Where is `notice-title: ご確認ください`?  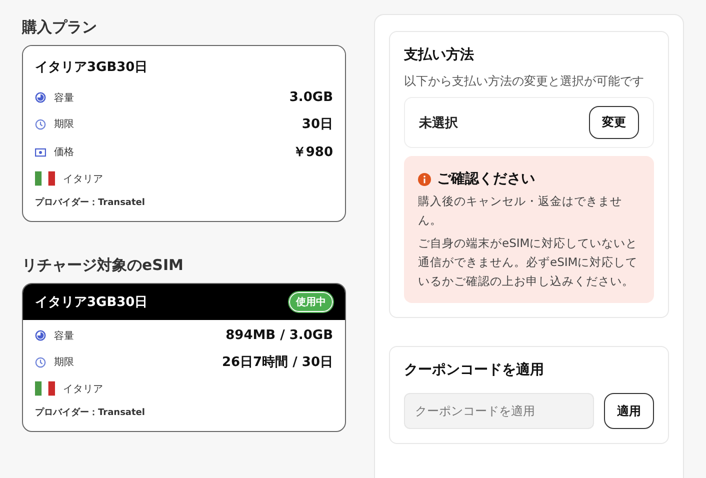
notice-title: ご確認ください is located at coordinates (486, 179).